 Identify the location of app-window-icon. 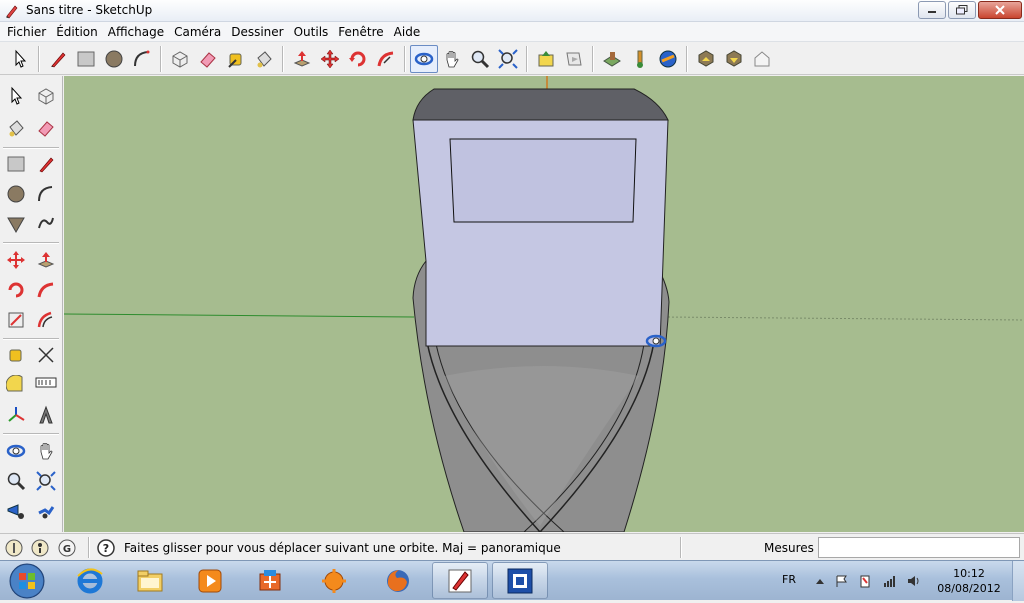
(520, 580).